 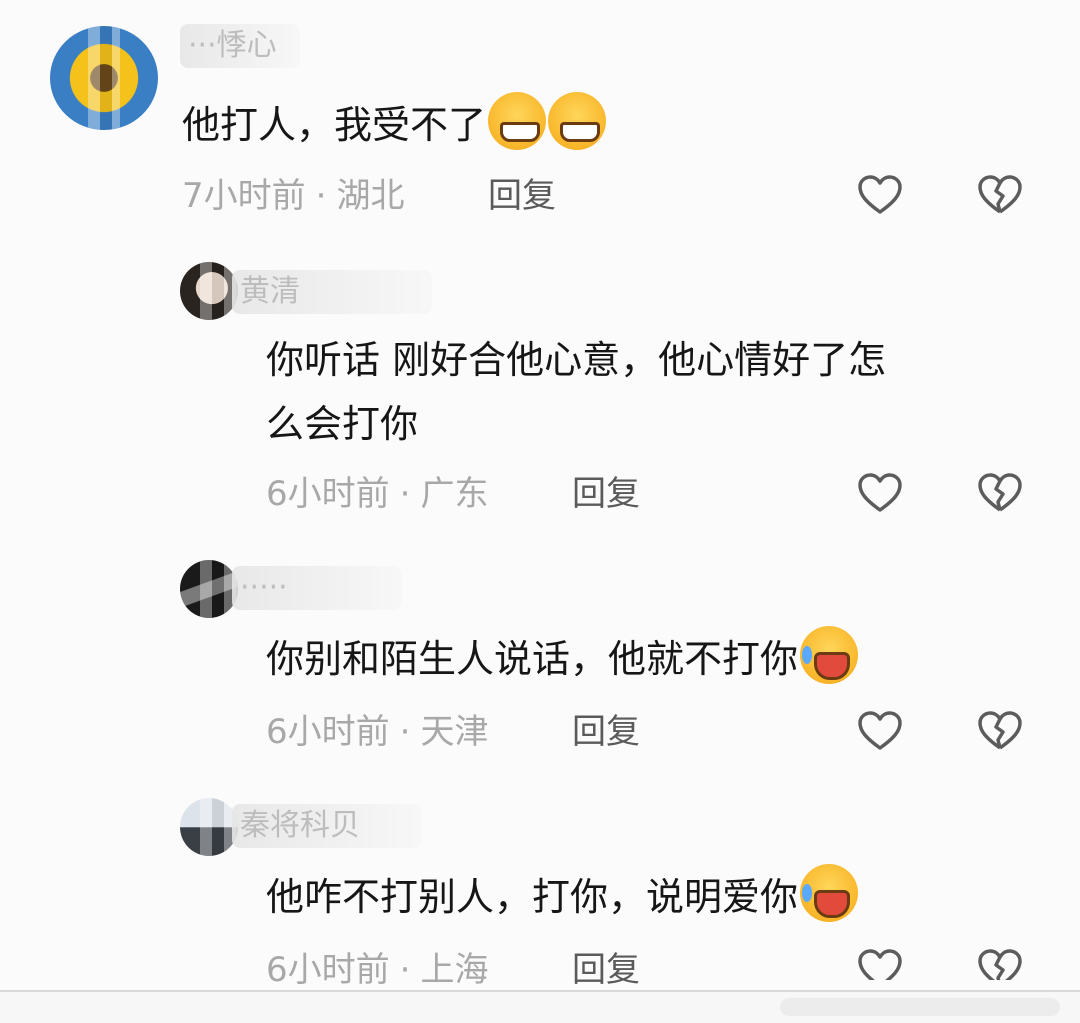 I want to click on region: 广东, so click(x=454, y=494).